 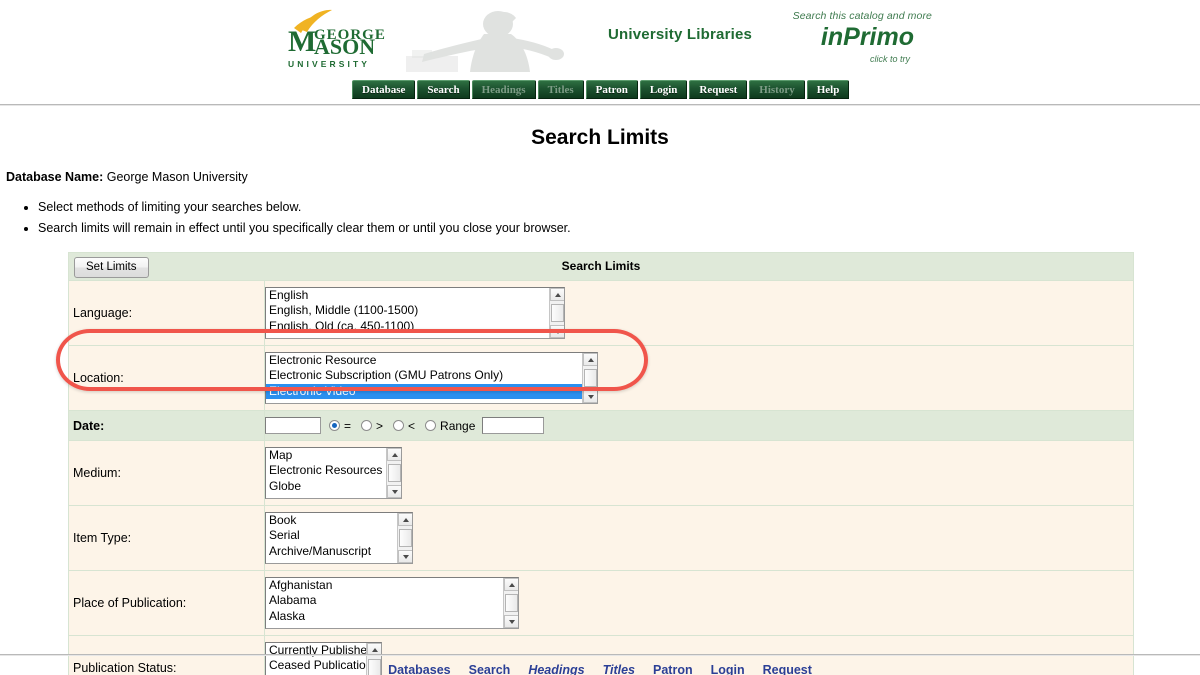 What do you see at coordinates (513, 425) in the screenshot?
I see `date-to-input` at bounding box center [513, 425].